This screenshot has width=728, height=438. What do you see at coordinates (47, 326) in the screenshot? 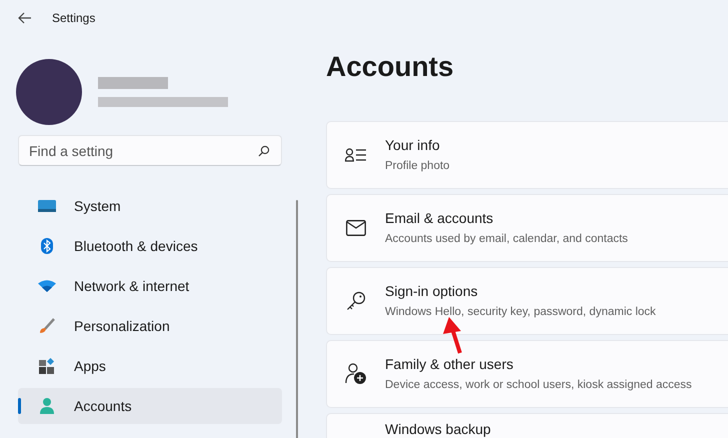
I see `brush-icon` at bounding box center [47, 326].